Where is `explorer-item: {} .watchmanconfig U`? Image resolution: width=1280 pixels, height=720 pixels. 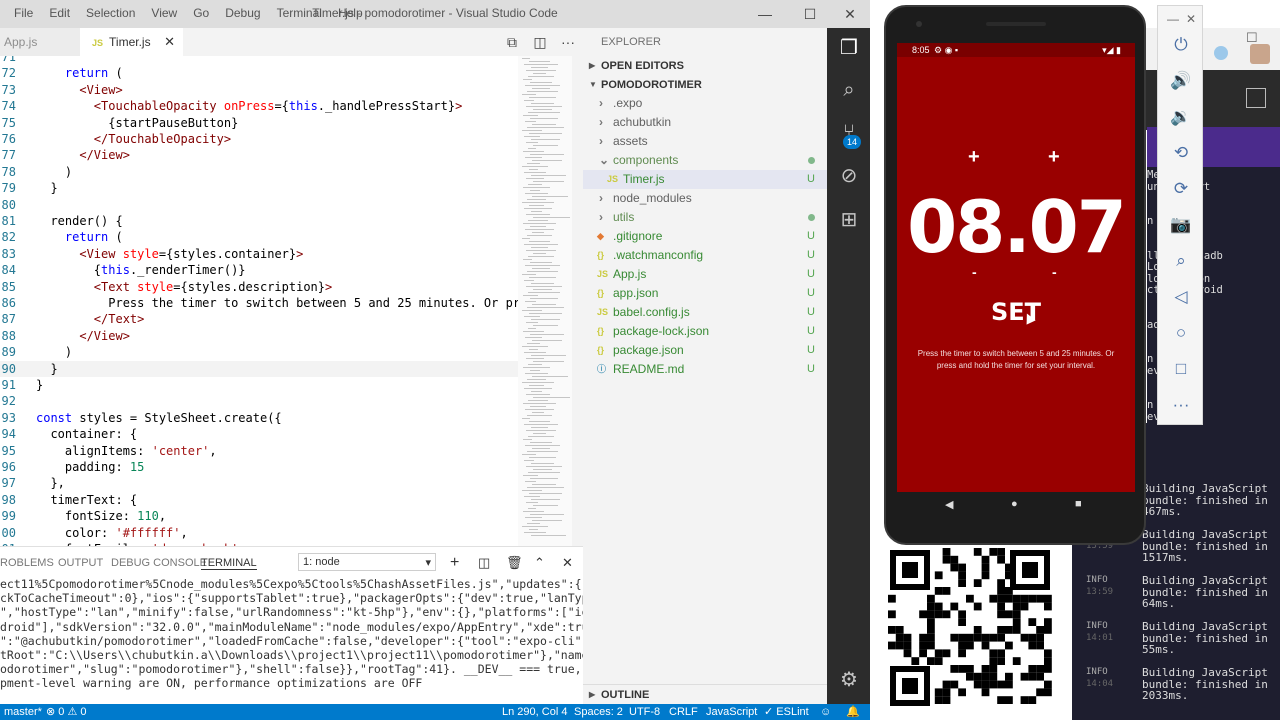 explorer-item: {} .watchmanconfig U is located at coordinates (705, 255).